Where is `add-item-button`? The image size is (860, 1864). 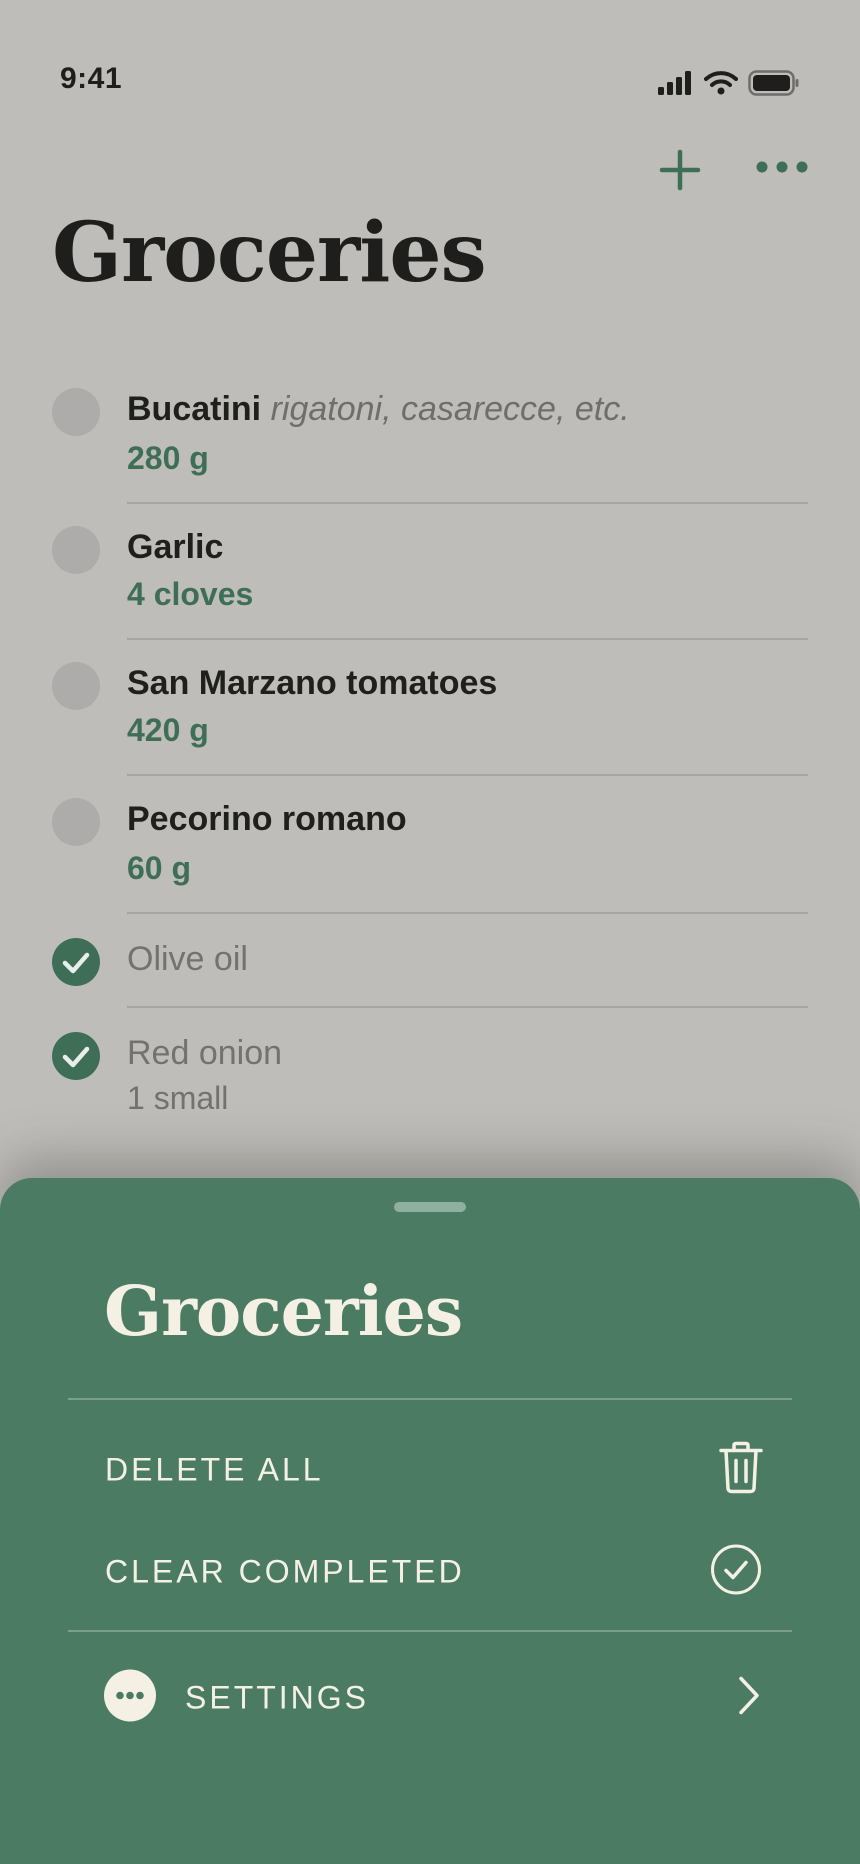
add-item-button is located at coordinates (680, 170).